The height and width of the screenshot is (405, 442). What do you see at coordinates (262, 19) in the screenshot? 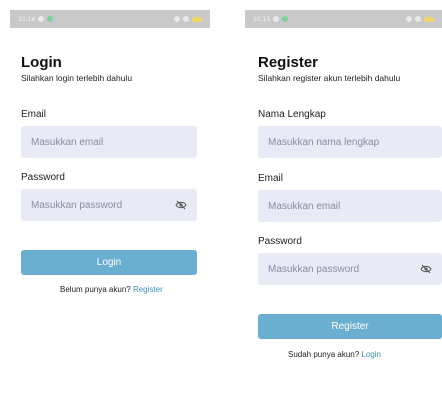
I see `status-time: 10.15` at bounding box center [262, 19].